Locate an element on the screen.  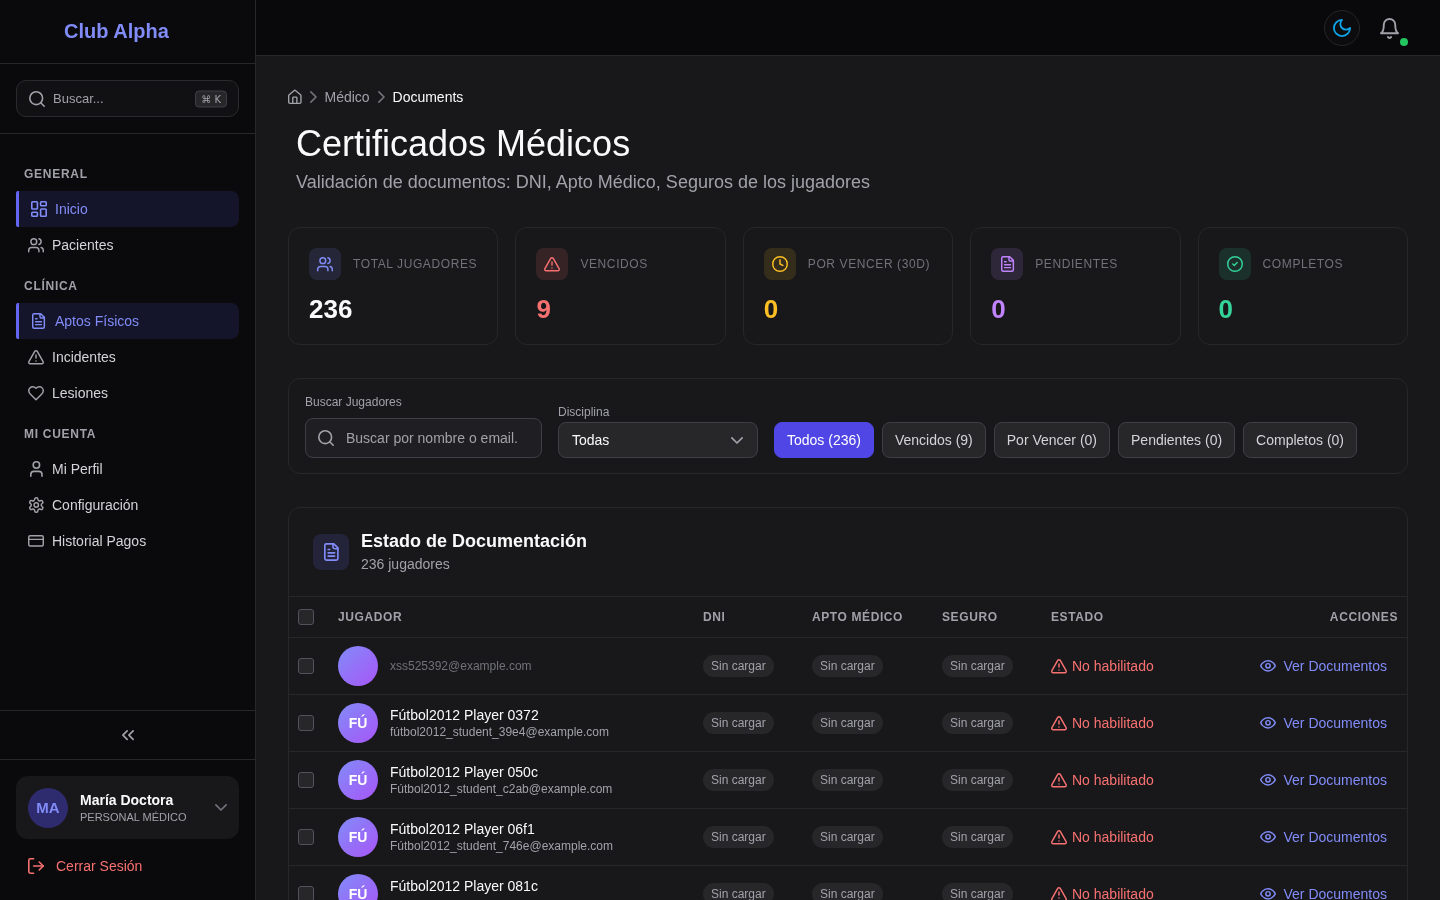
discipline-select: Todas is located at coordinates (658, 440).